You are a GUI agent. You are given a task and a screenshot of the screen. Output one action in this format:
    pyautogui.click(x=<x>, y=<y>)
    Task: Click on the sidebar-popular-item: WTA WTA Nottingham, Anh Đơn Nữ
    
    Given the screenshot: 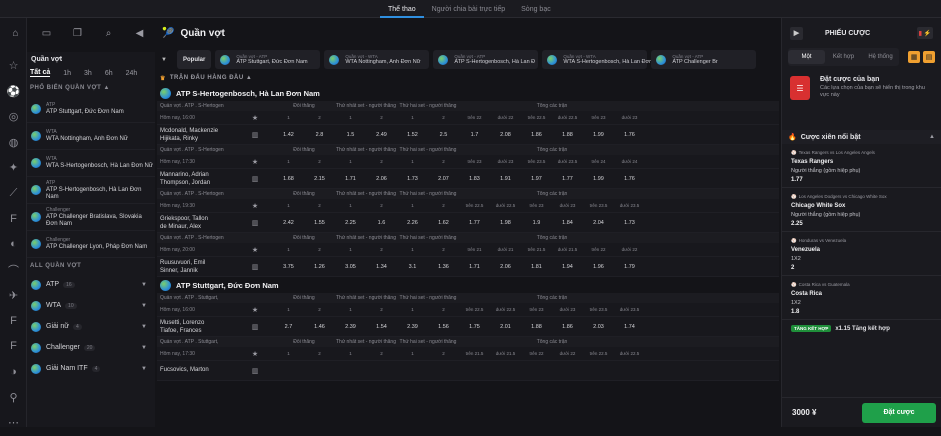 What is the action you would take?
    pyautogui.click(x=91, y=136)
    